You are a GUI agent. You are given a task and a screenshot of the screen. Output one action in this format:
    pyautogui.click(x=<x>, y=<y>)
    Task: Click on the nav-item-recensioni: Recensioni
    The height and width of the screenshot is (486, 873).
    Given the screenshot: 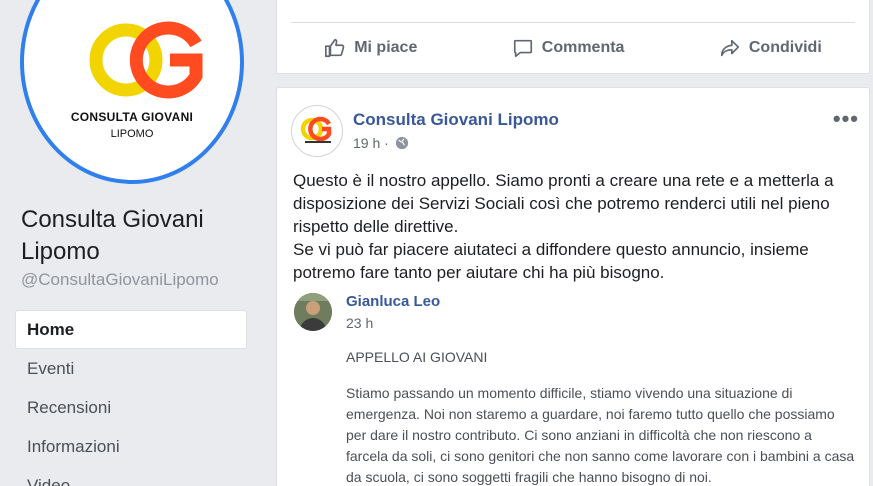 What is the action you would take?
    pyautogui.click(x=131, y=407)
    